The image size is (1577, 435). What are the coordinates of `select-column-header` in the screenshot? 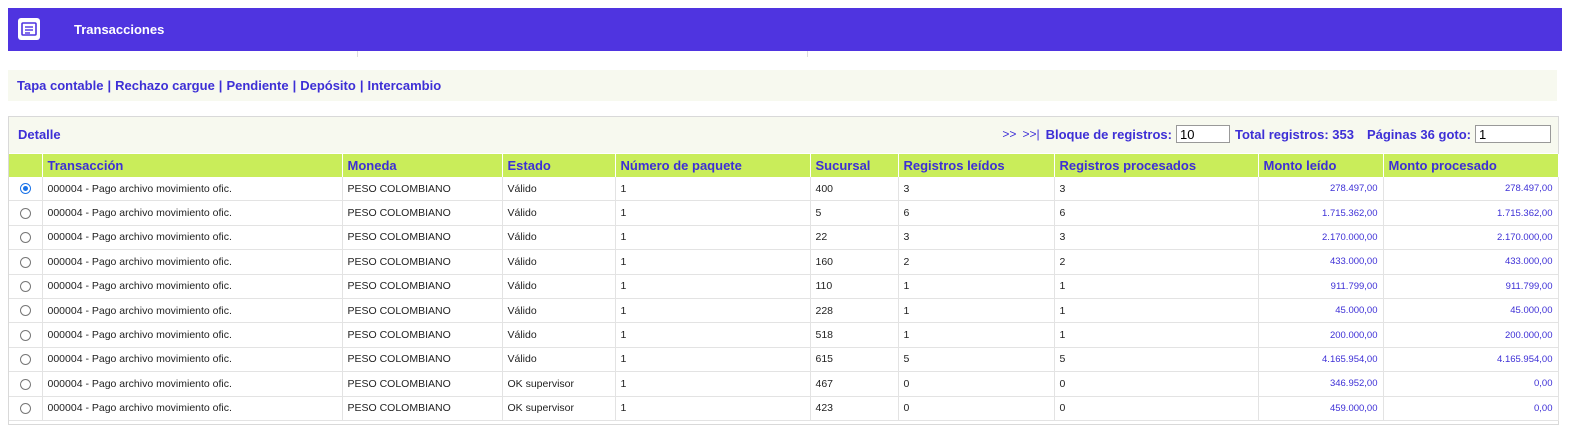 It's located at (26, 165).